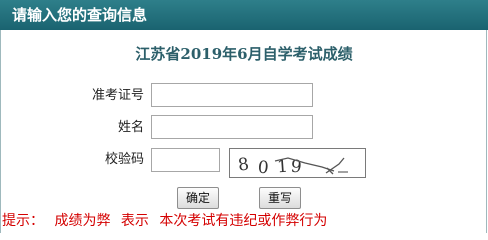 Image resolution: width=488 pixels, height=240 pixels. Describe the element at coordinates (292, 166) in the screenshot. I see `captcha-graphic: 8 0 1 9` at that location.